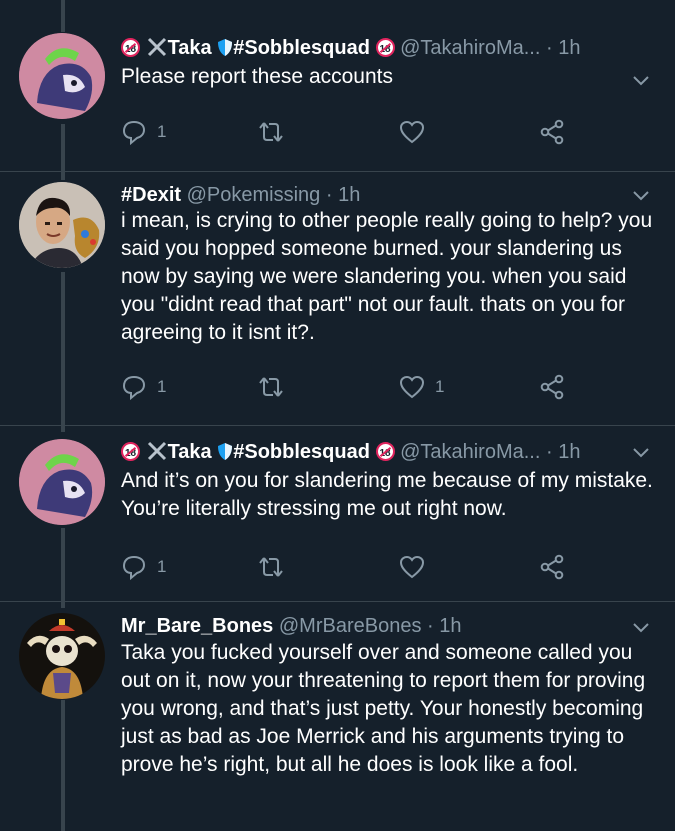  Describe the element at coordinates (151, 195) in the screenshot. I see `display-name: #Dexit` at that location.